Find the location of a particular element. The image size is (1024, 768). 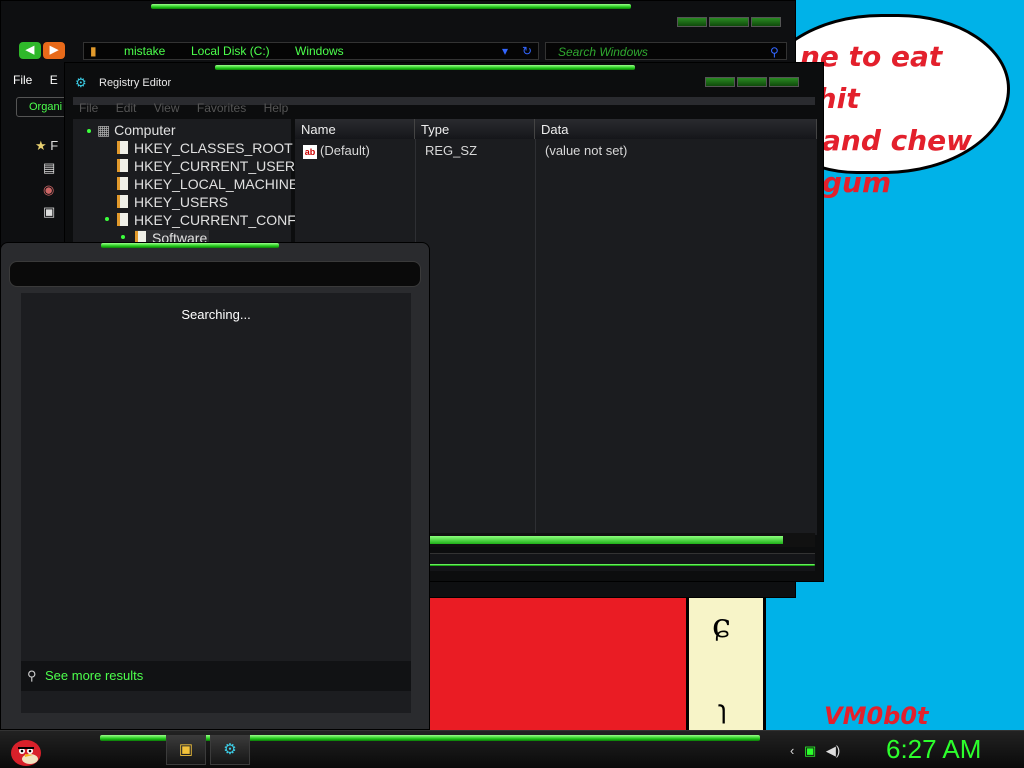

breadcrumb-item: Local Disk (C:) is located at coordinates (230, 51).